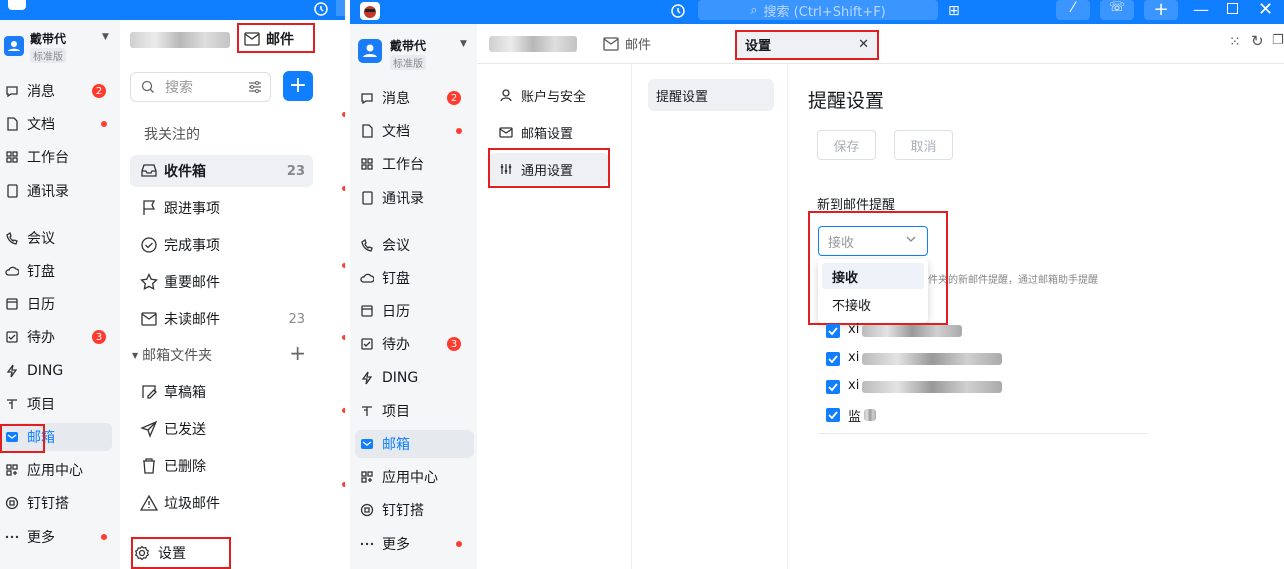 Image resolution: width=1284 pixels, height=569 pixels. I want to click on folder-item: 草稿箱, so click(221, 392).